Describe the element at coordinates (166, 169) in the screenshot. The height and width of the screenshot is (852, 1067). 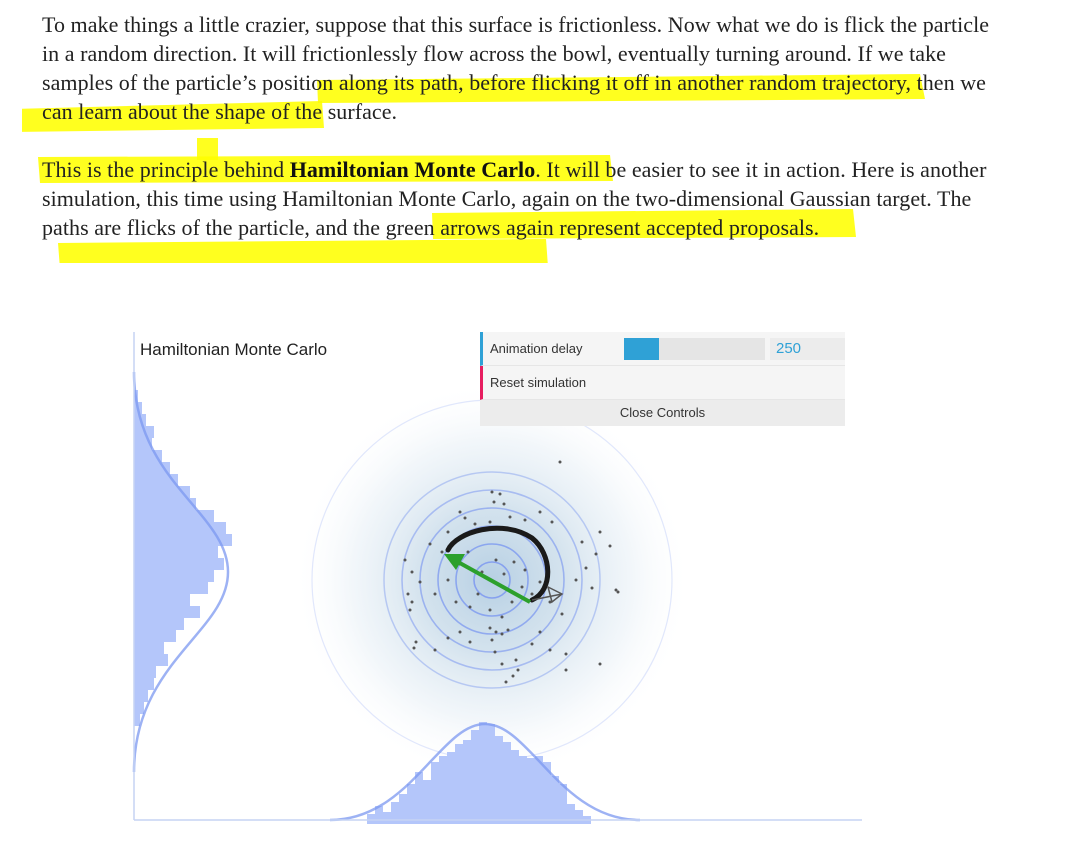
I see `paragraph-2-lead: This is the principle behind` at that location.